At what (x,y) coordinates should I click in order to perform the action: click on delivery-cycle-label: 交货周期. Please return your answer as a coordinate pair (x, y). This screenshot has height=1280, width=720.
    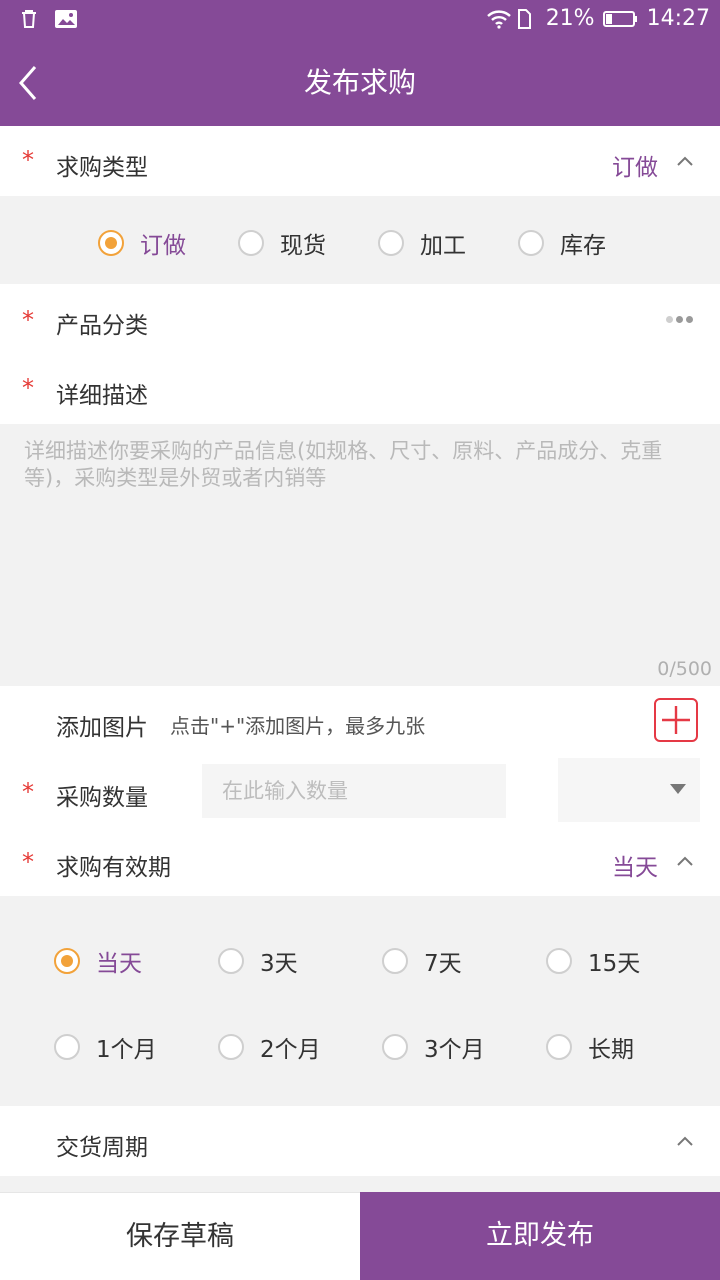
    Looking at the image, I should click on (102, 1148).